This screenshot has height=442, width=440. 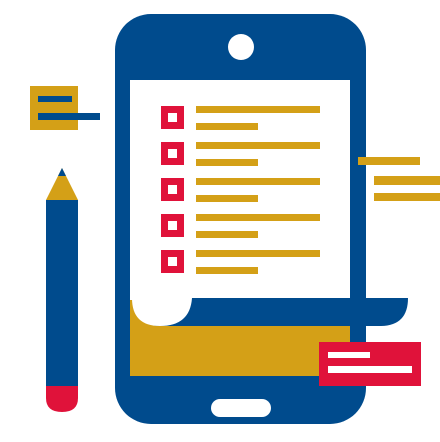 I want to click on pencil-eraser, so click(x=62, y=399).